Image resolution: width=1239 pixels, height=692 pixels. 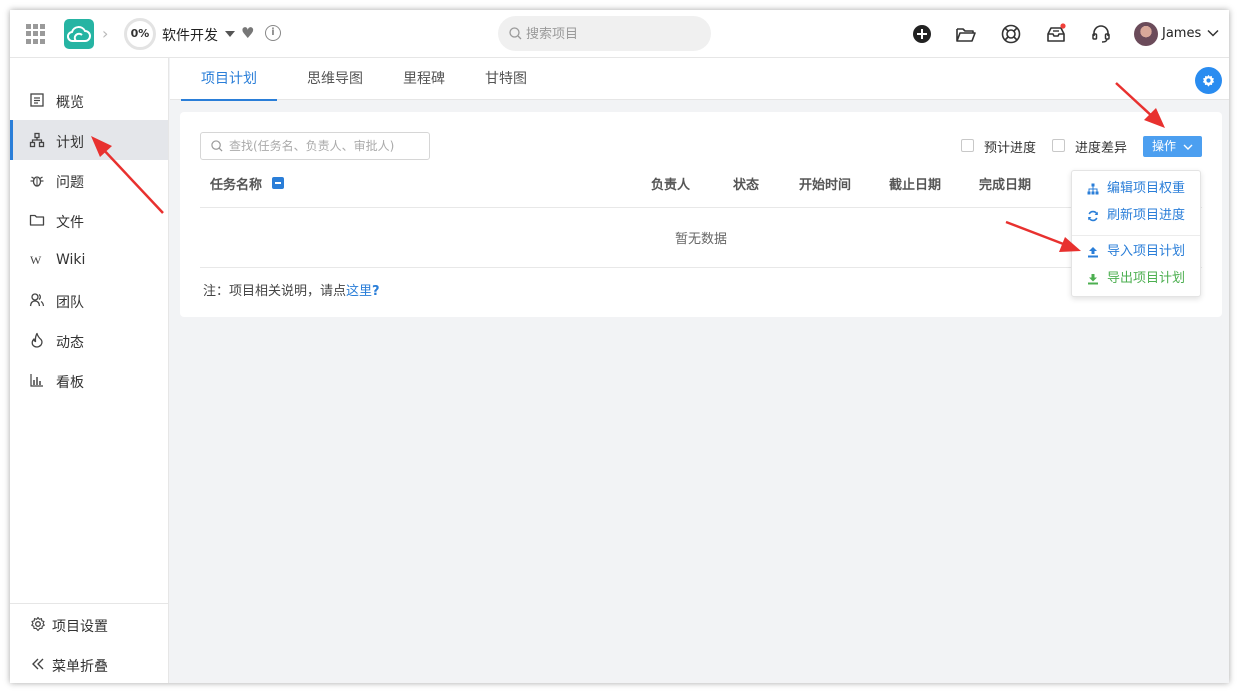 I want to click on expected-progress-checkbox, so click(x=967, y=145).